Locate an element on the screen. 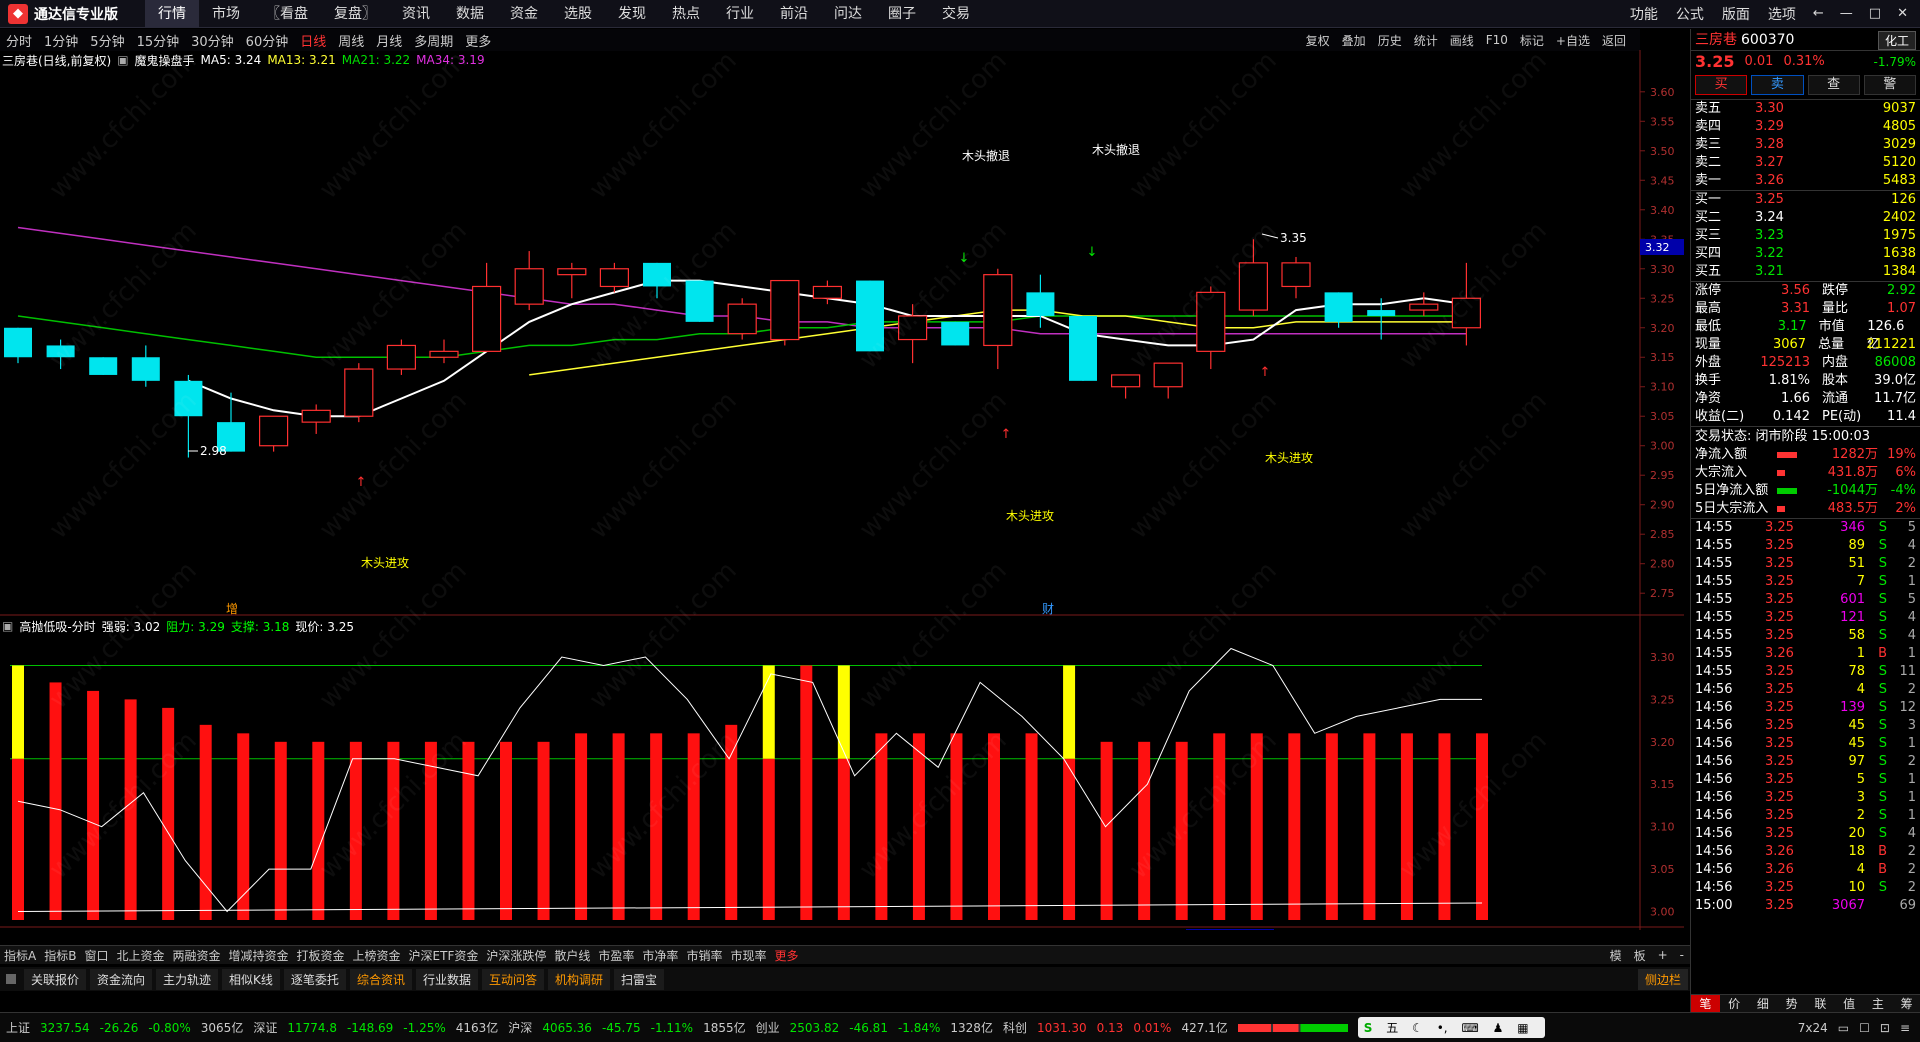 This screenshot has height=1042, width=1920. indicator-tab: 两融资金 is located at coordinates (196, 955).